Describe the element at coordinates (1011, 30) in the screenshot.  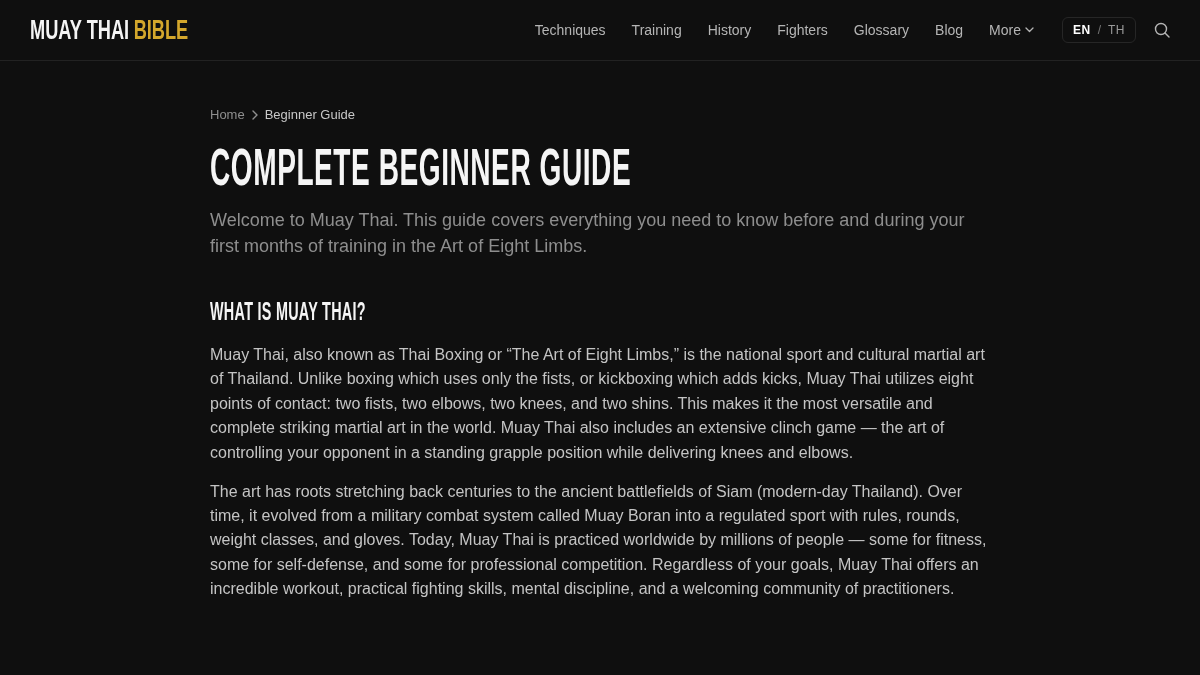
I see `nav-menu-link: More` at that location.